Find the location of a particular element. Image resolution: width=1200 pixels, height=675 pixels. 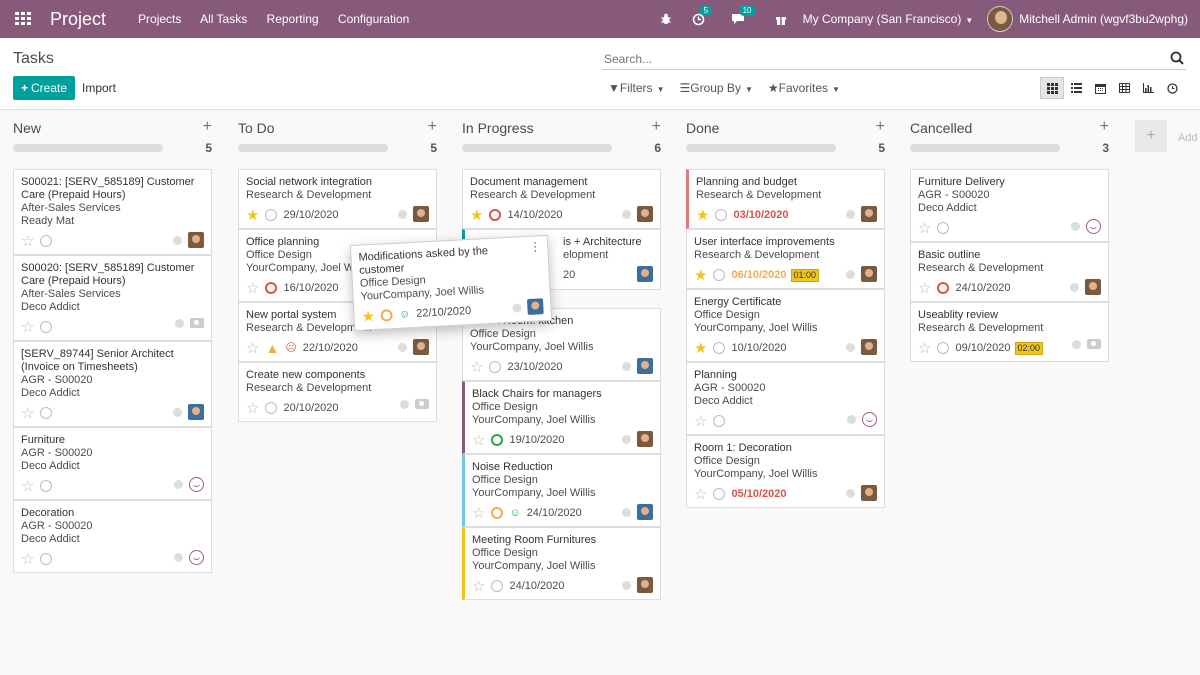

favorites-dropdown: ★Favorites ▼ is located at coordinates (804, 88).